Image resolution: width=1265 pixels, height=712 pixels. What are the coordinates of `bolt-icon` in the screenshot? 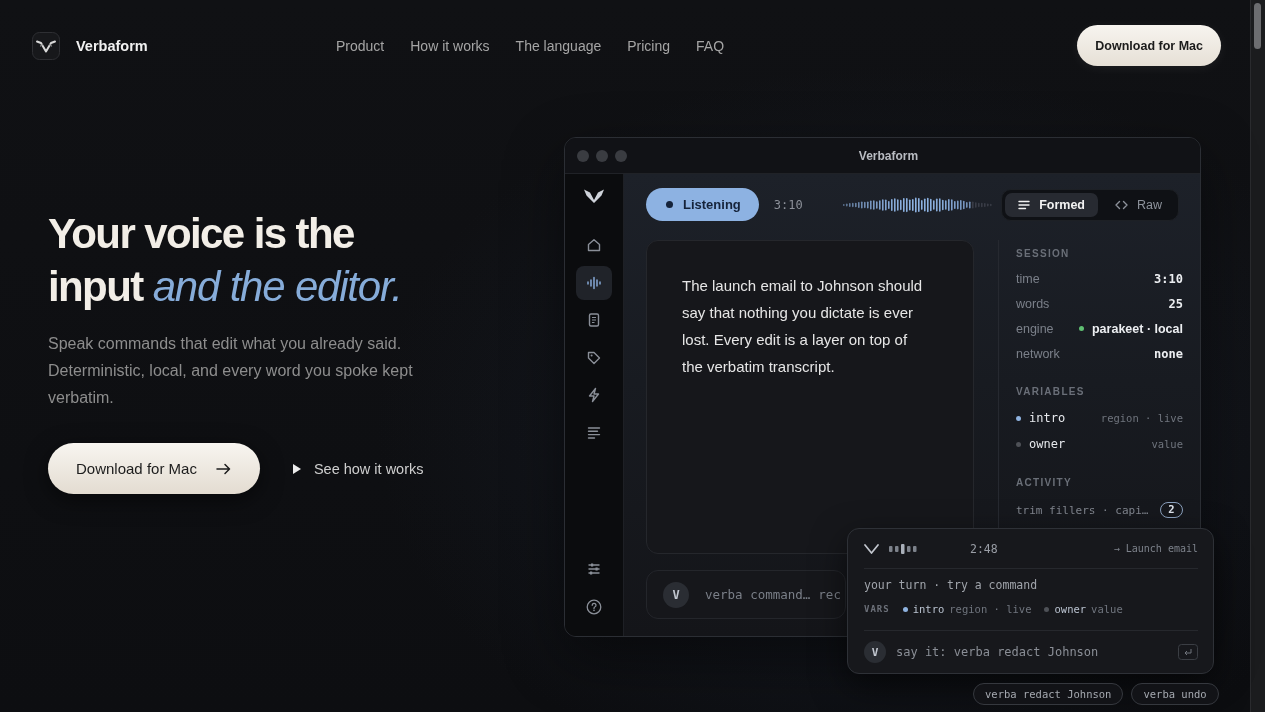 It's located at (594, 395).